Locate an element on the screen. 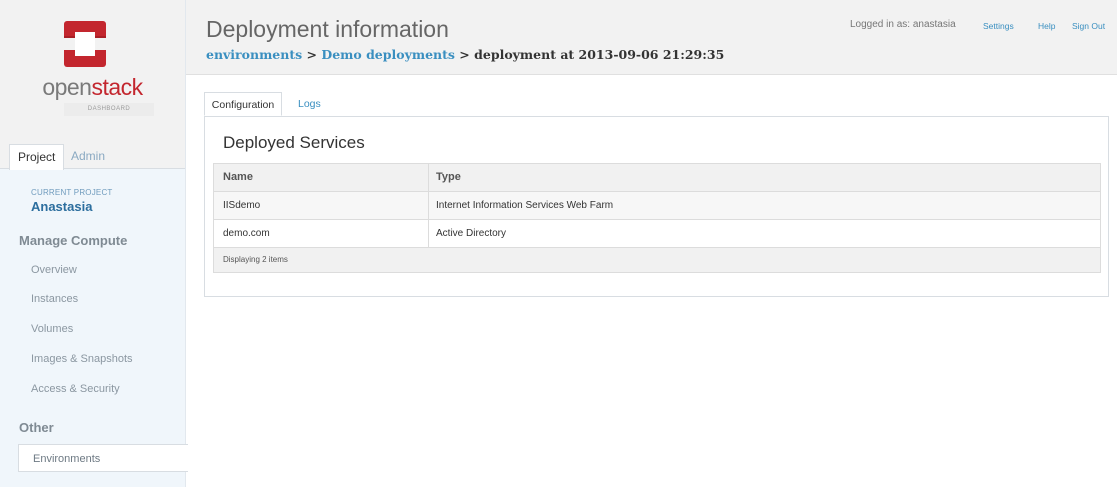 The height and width of the screenshot is (487, 1117). cell-name: demo.com is located at coordinates (246, 233).